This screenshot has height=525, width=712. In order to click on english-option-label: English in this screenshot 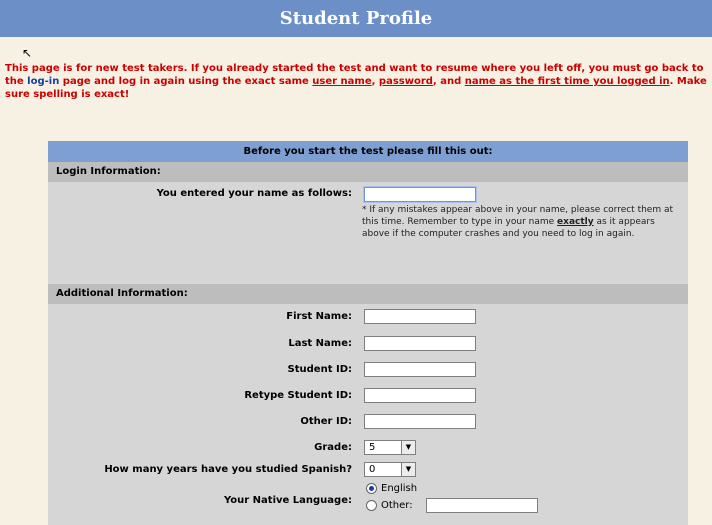, I will do `click(399, 488)`.